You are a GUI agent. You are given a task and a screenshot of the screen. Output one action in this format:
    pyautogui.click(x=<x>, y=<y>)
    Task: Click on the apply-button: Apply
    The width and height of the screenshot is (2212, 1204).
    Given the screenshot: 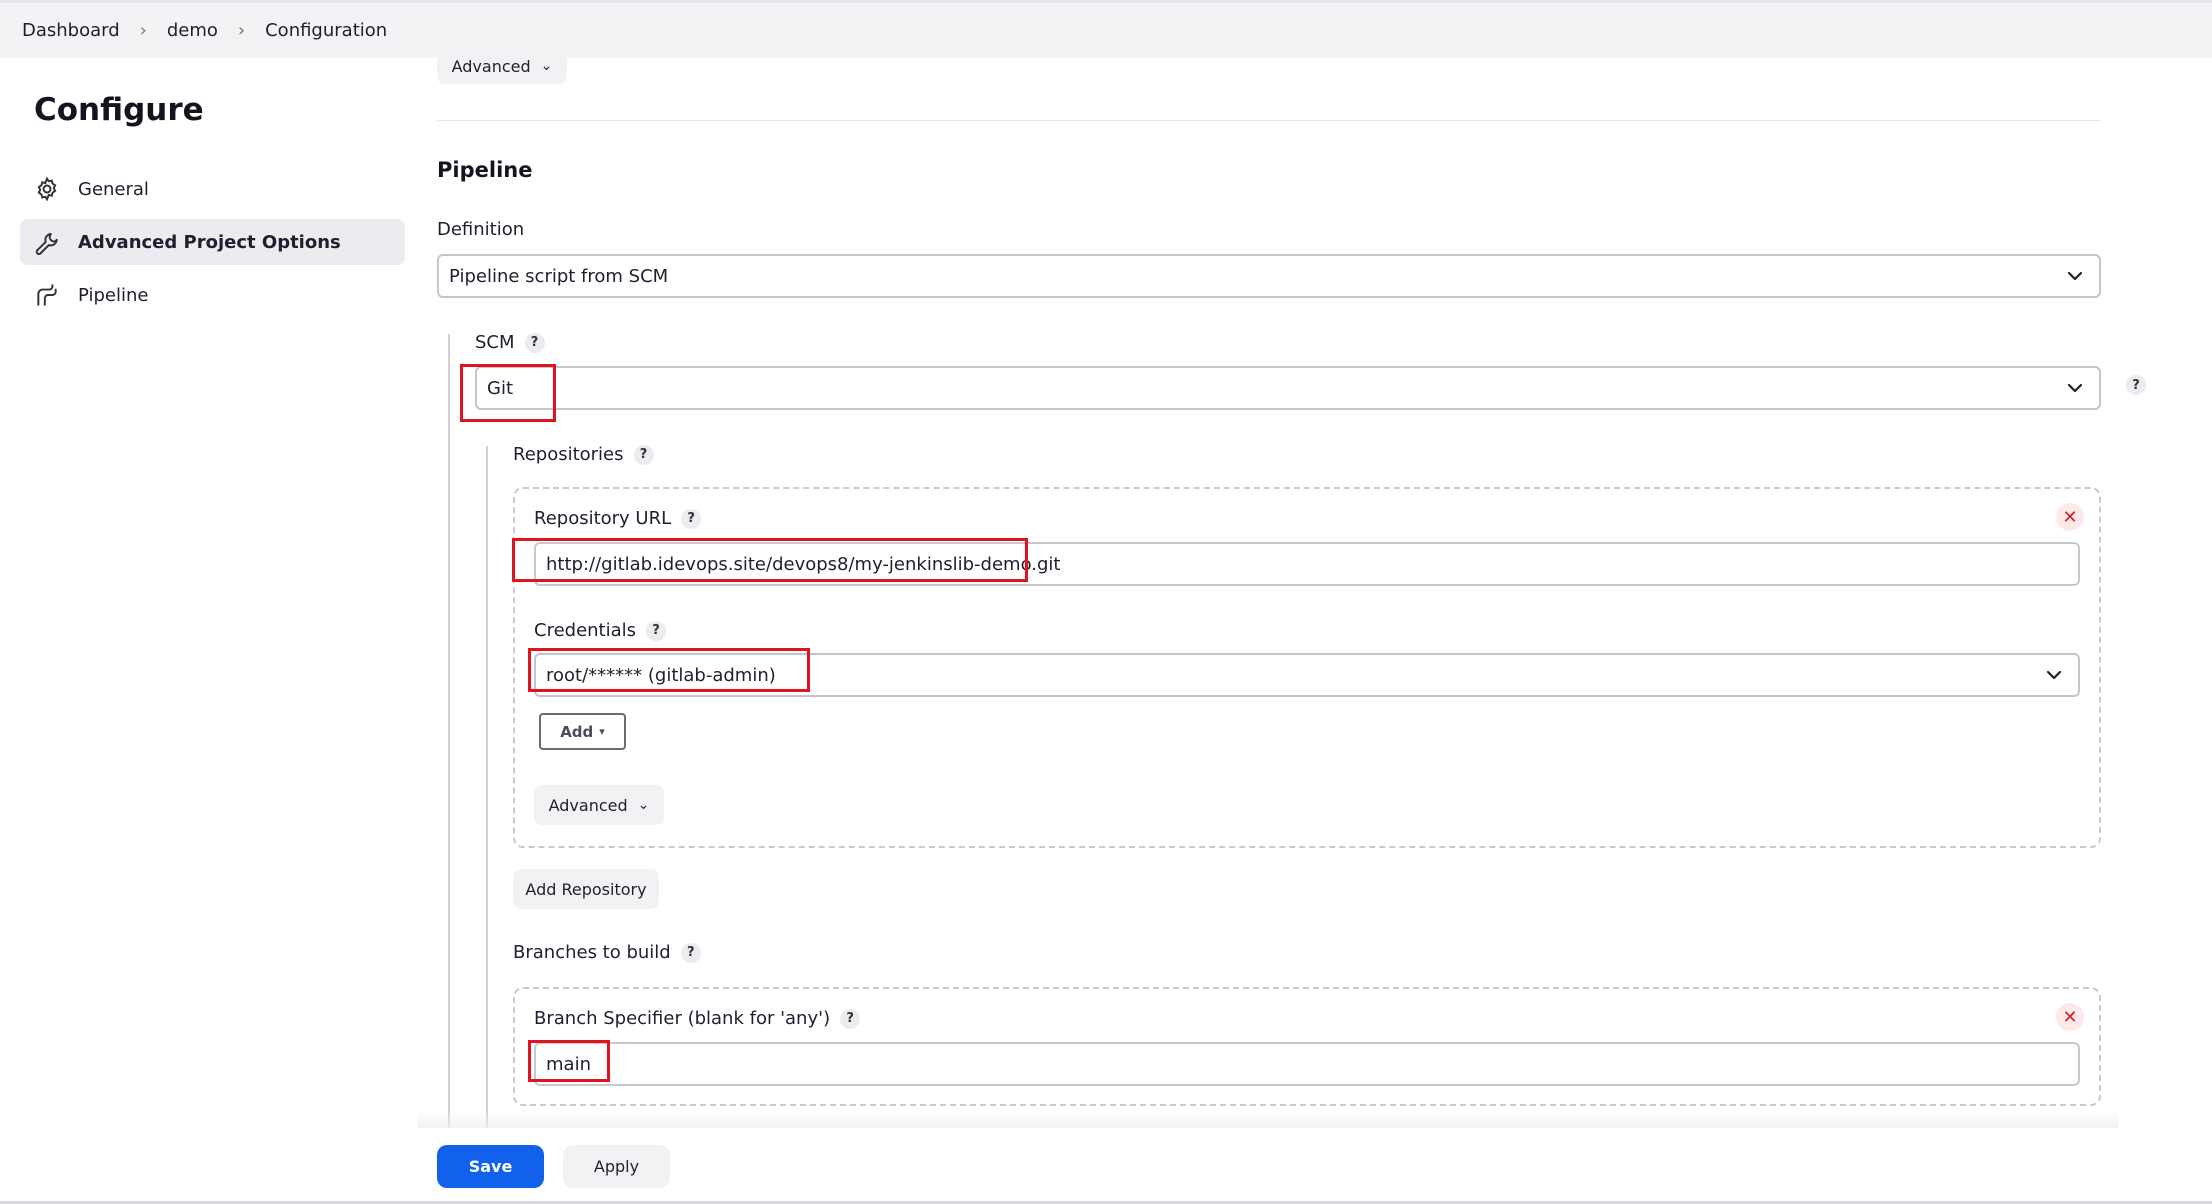 What is the action you would take?
    pyautogui.click(x=616, y=1166)
    